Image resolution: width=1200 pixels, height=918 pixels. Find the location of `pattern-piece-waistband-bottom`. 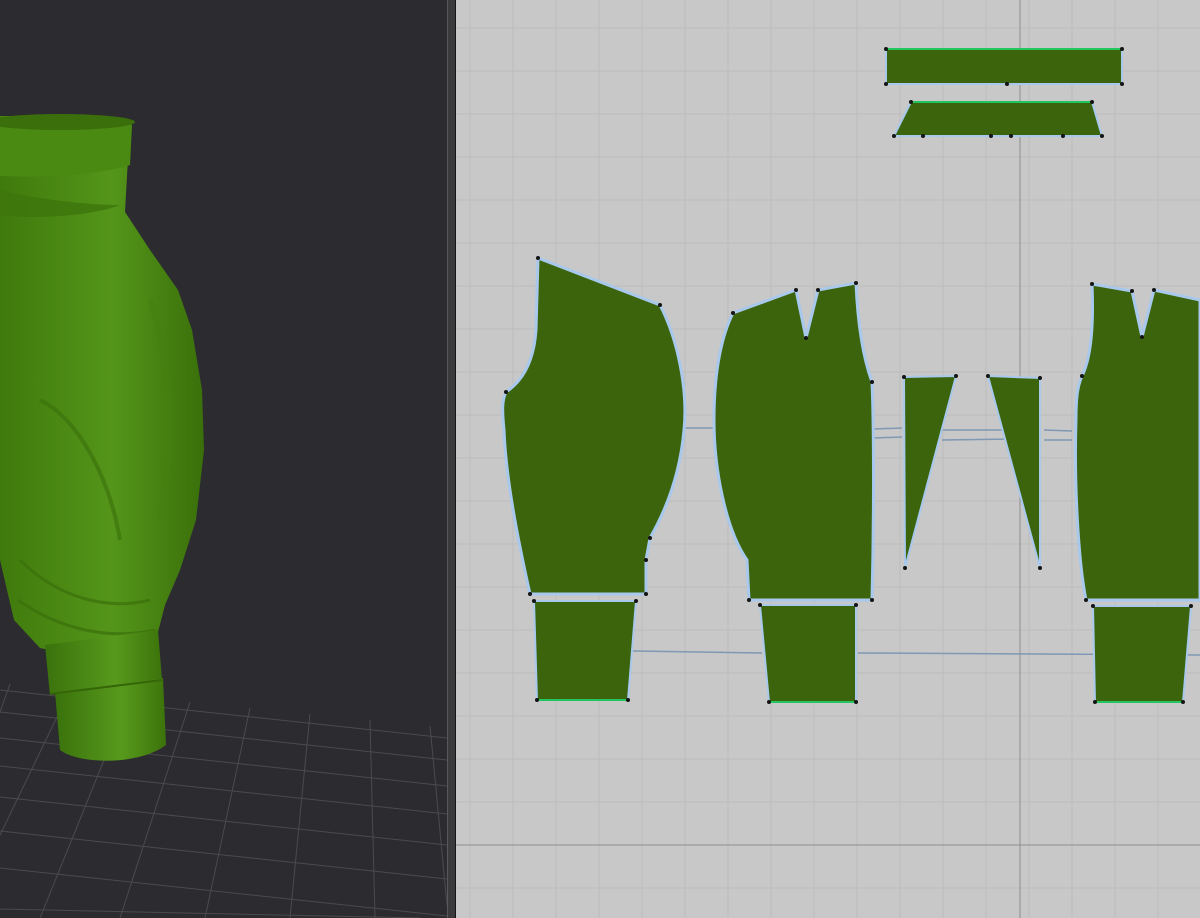

pattern-piece-waistband-bottom is located at coordinates (998, 119).